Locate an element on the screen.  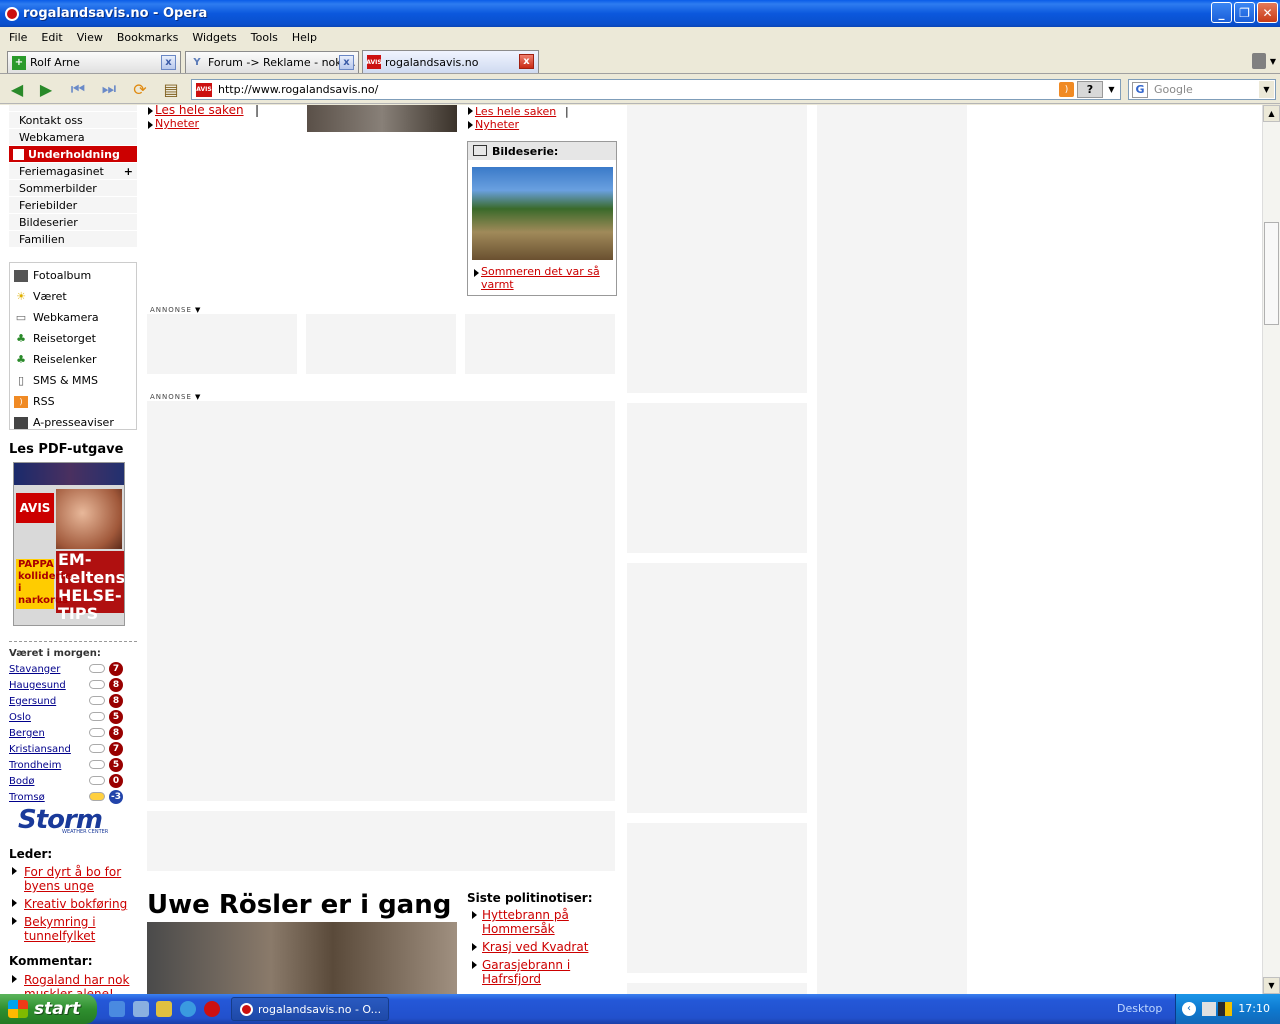
rewind-icon: ⏮ is located at coordinates (78, 89).